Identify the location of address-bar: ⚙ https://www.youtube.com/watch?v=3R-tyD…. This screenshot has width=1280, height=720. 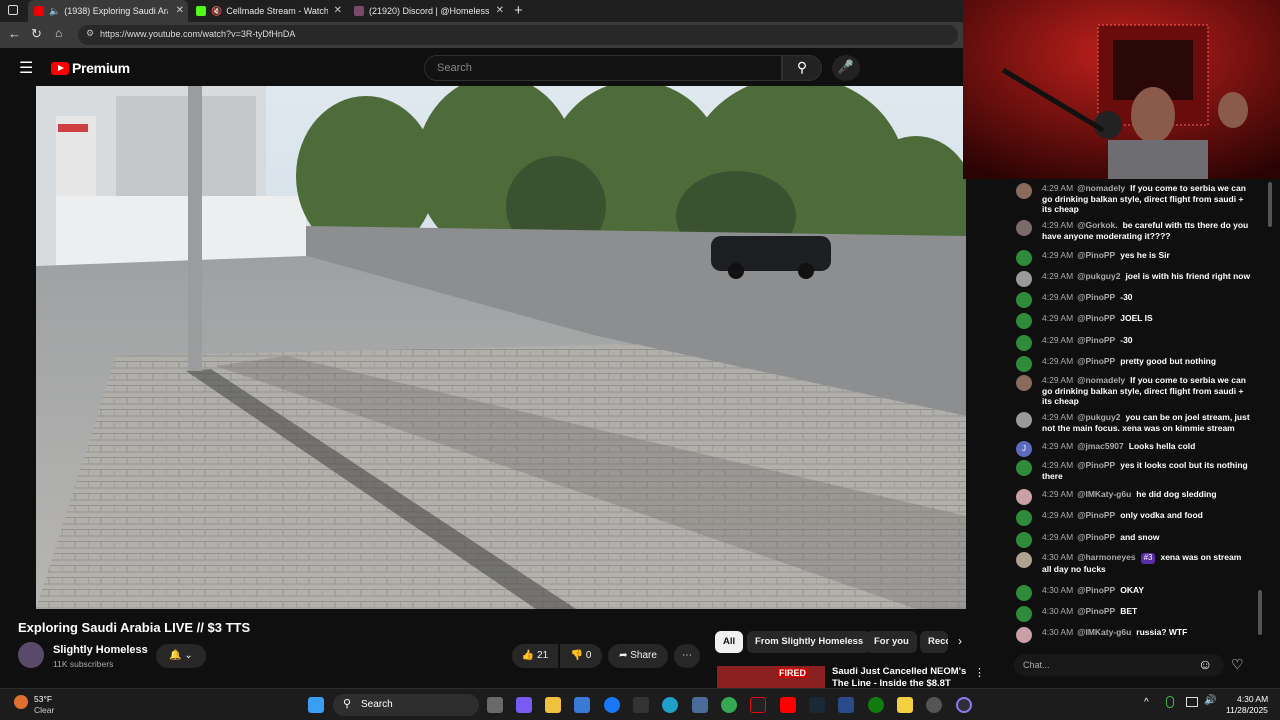
(518, 35).